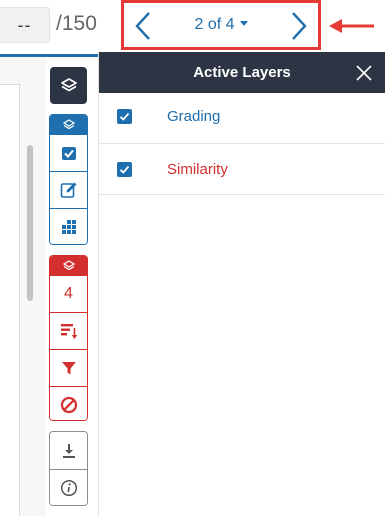 The width and height of the screenshot is (385, 516). I want to click on similarity-tool-group: 4, so click(68, 338).